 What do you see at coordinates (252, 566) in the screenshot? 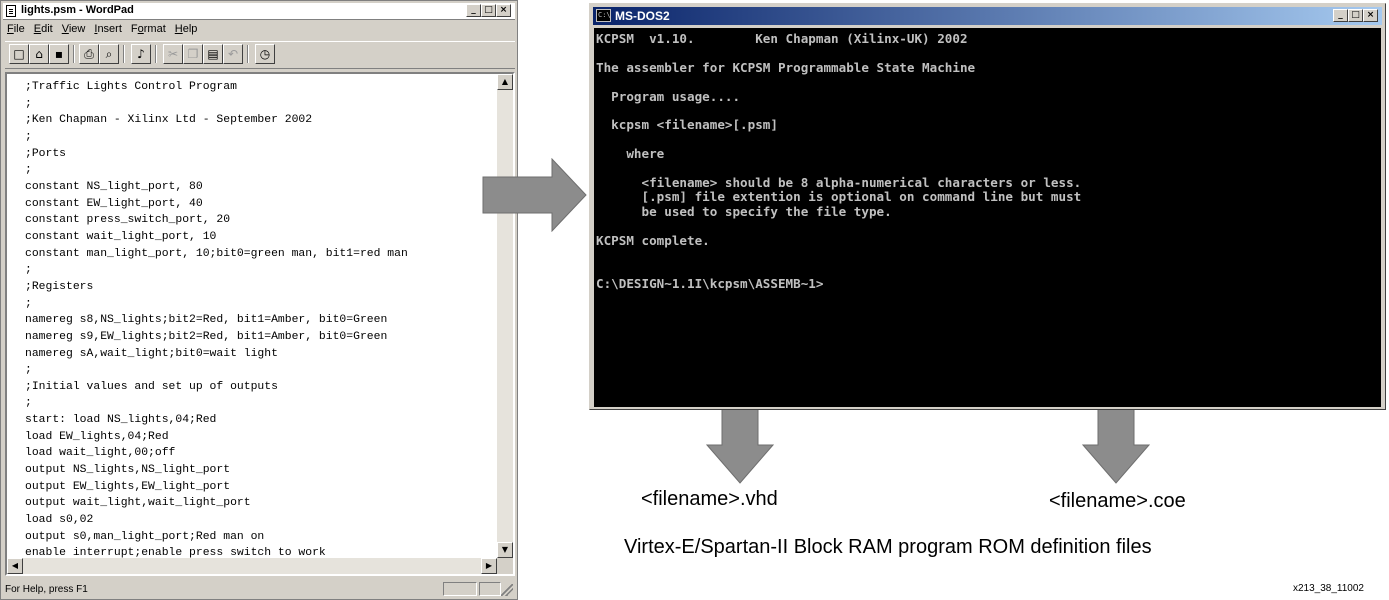
I see `horizontal-scrollbar: ◀ ▶` at bounding box center [252, 566].